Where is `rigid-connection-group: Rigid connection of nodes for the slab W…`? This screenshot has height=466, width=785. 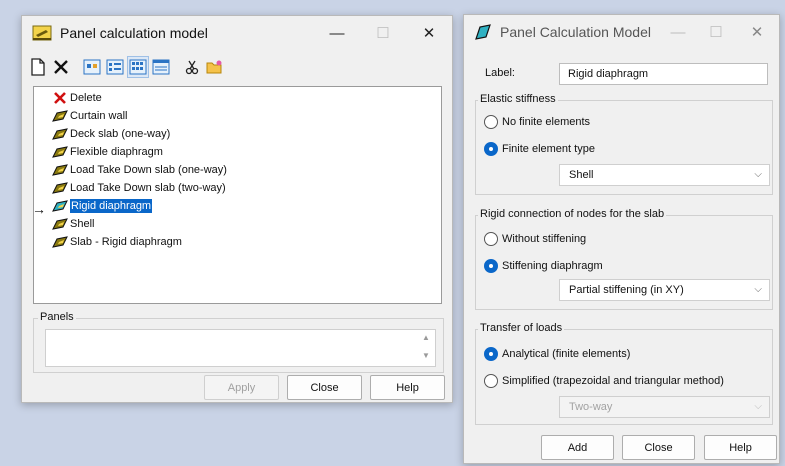
rigid-connection-group: Rigid connection of nodes for the slab W… is located at coordinates (624, 259).